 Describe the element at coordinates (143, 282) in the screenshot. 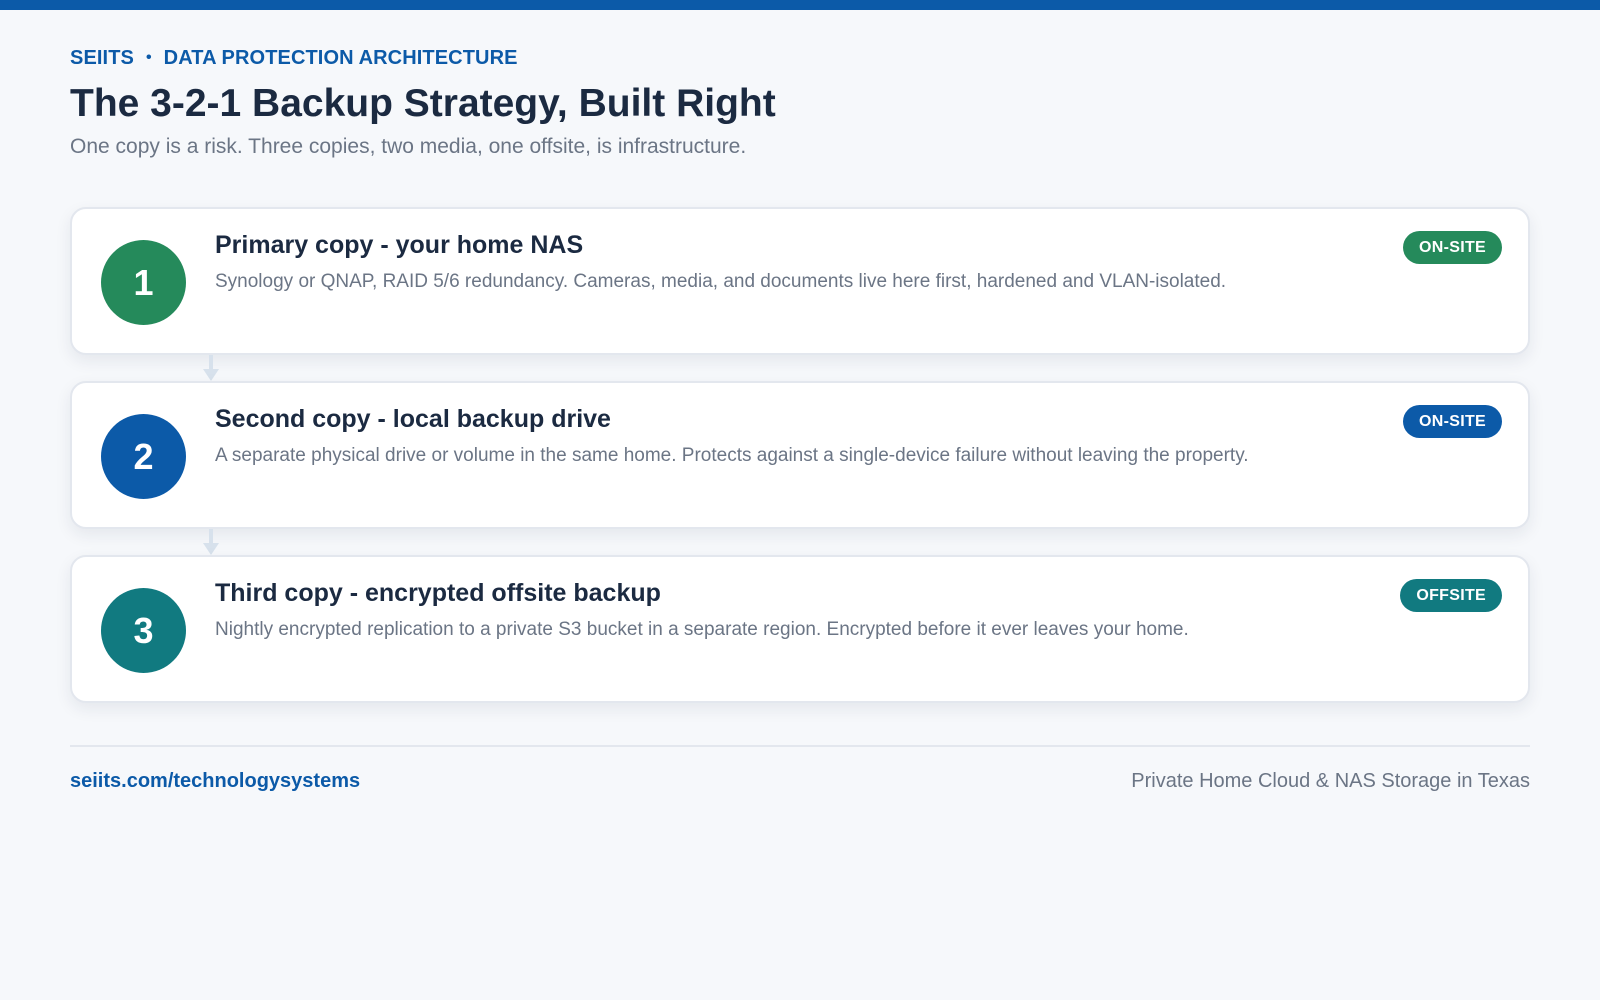

I see `step-number-badge: 1` at that location.